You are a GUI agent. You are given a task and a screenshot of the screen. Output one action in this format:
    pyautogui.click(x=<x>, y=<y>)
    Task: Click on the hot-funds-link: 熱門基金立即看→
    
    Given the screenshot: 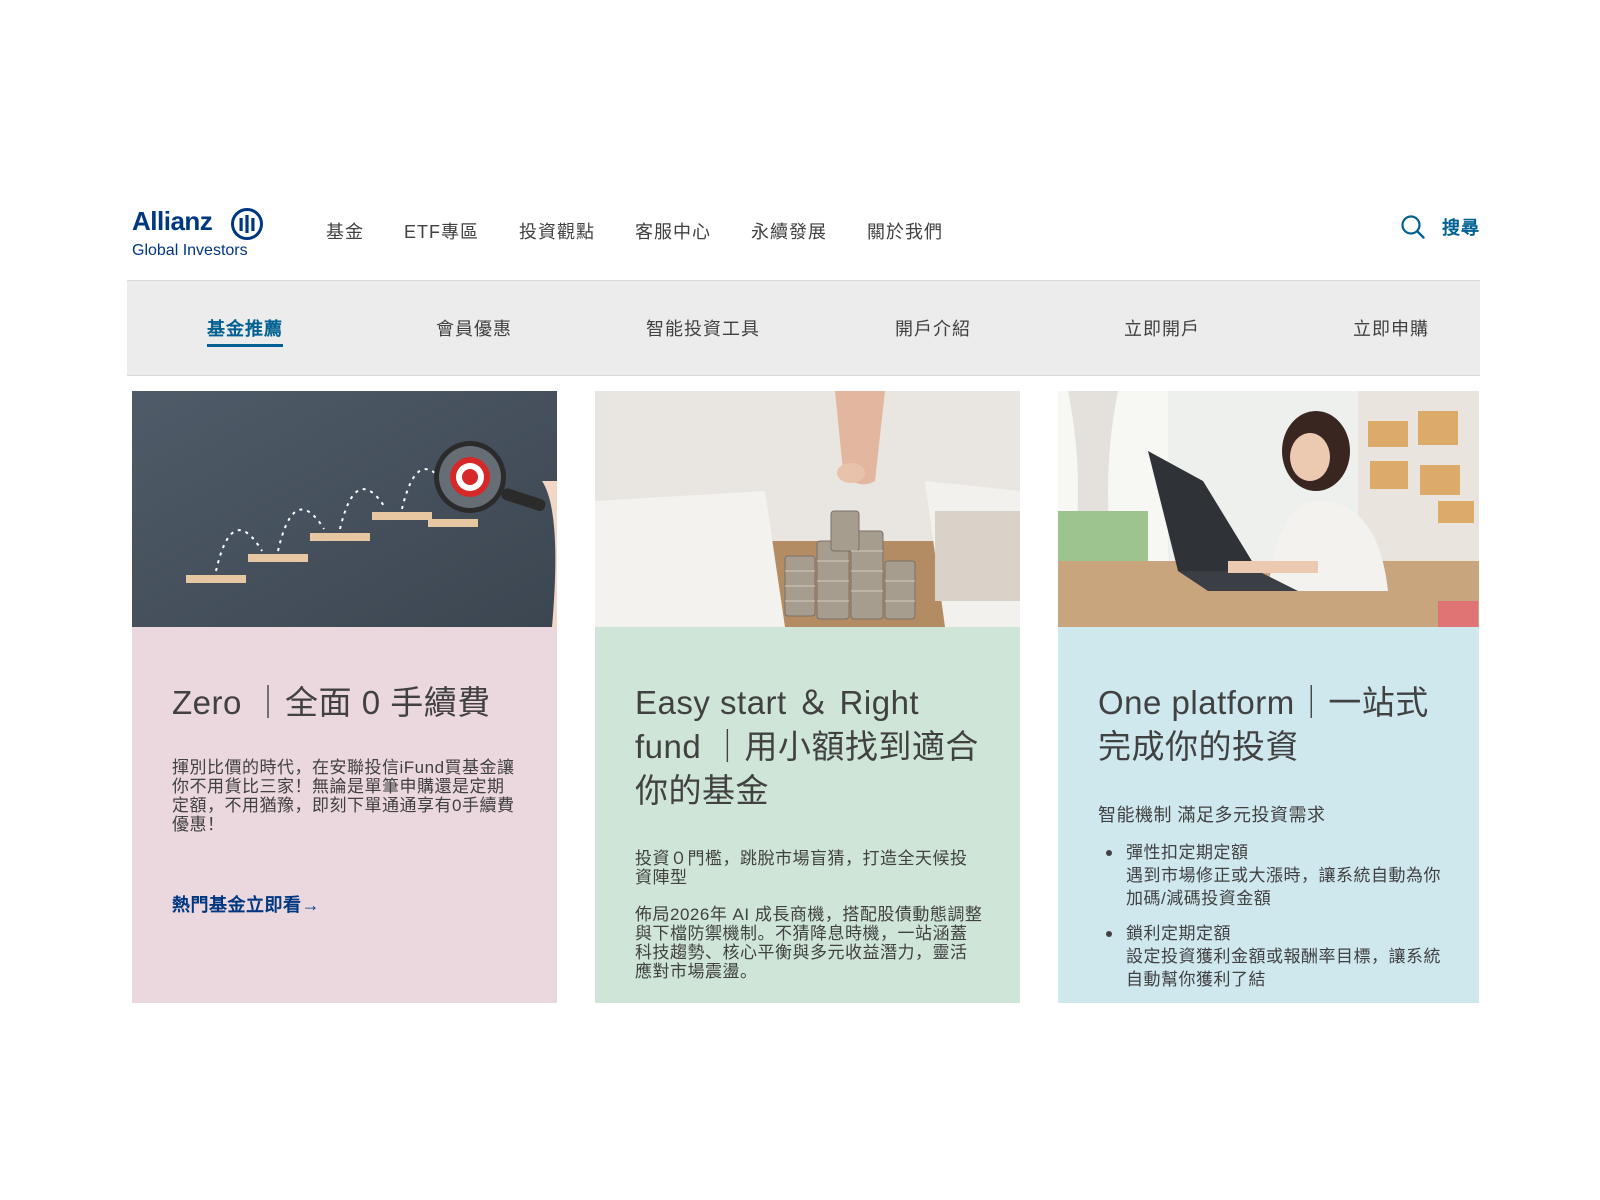 What is the action you would take?
    pyautogui.click(x=246, y=904)
    